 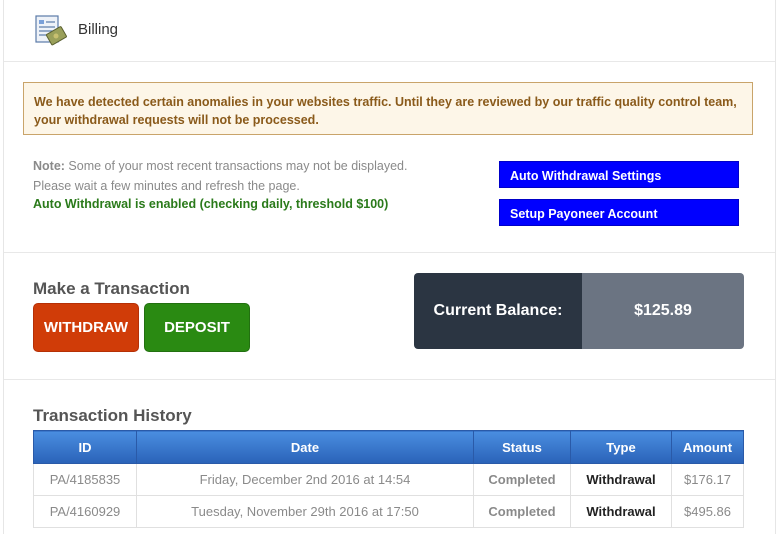 I want to click on column-header-status: Status, so click(x=522, y=447).